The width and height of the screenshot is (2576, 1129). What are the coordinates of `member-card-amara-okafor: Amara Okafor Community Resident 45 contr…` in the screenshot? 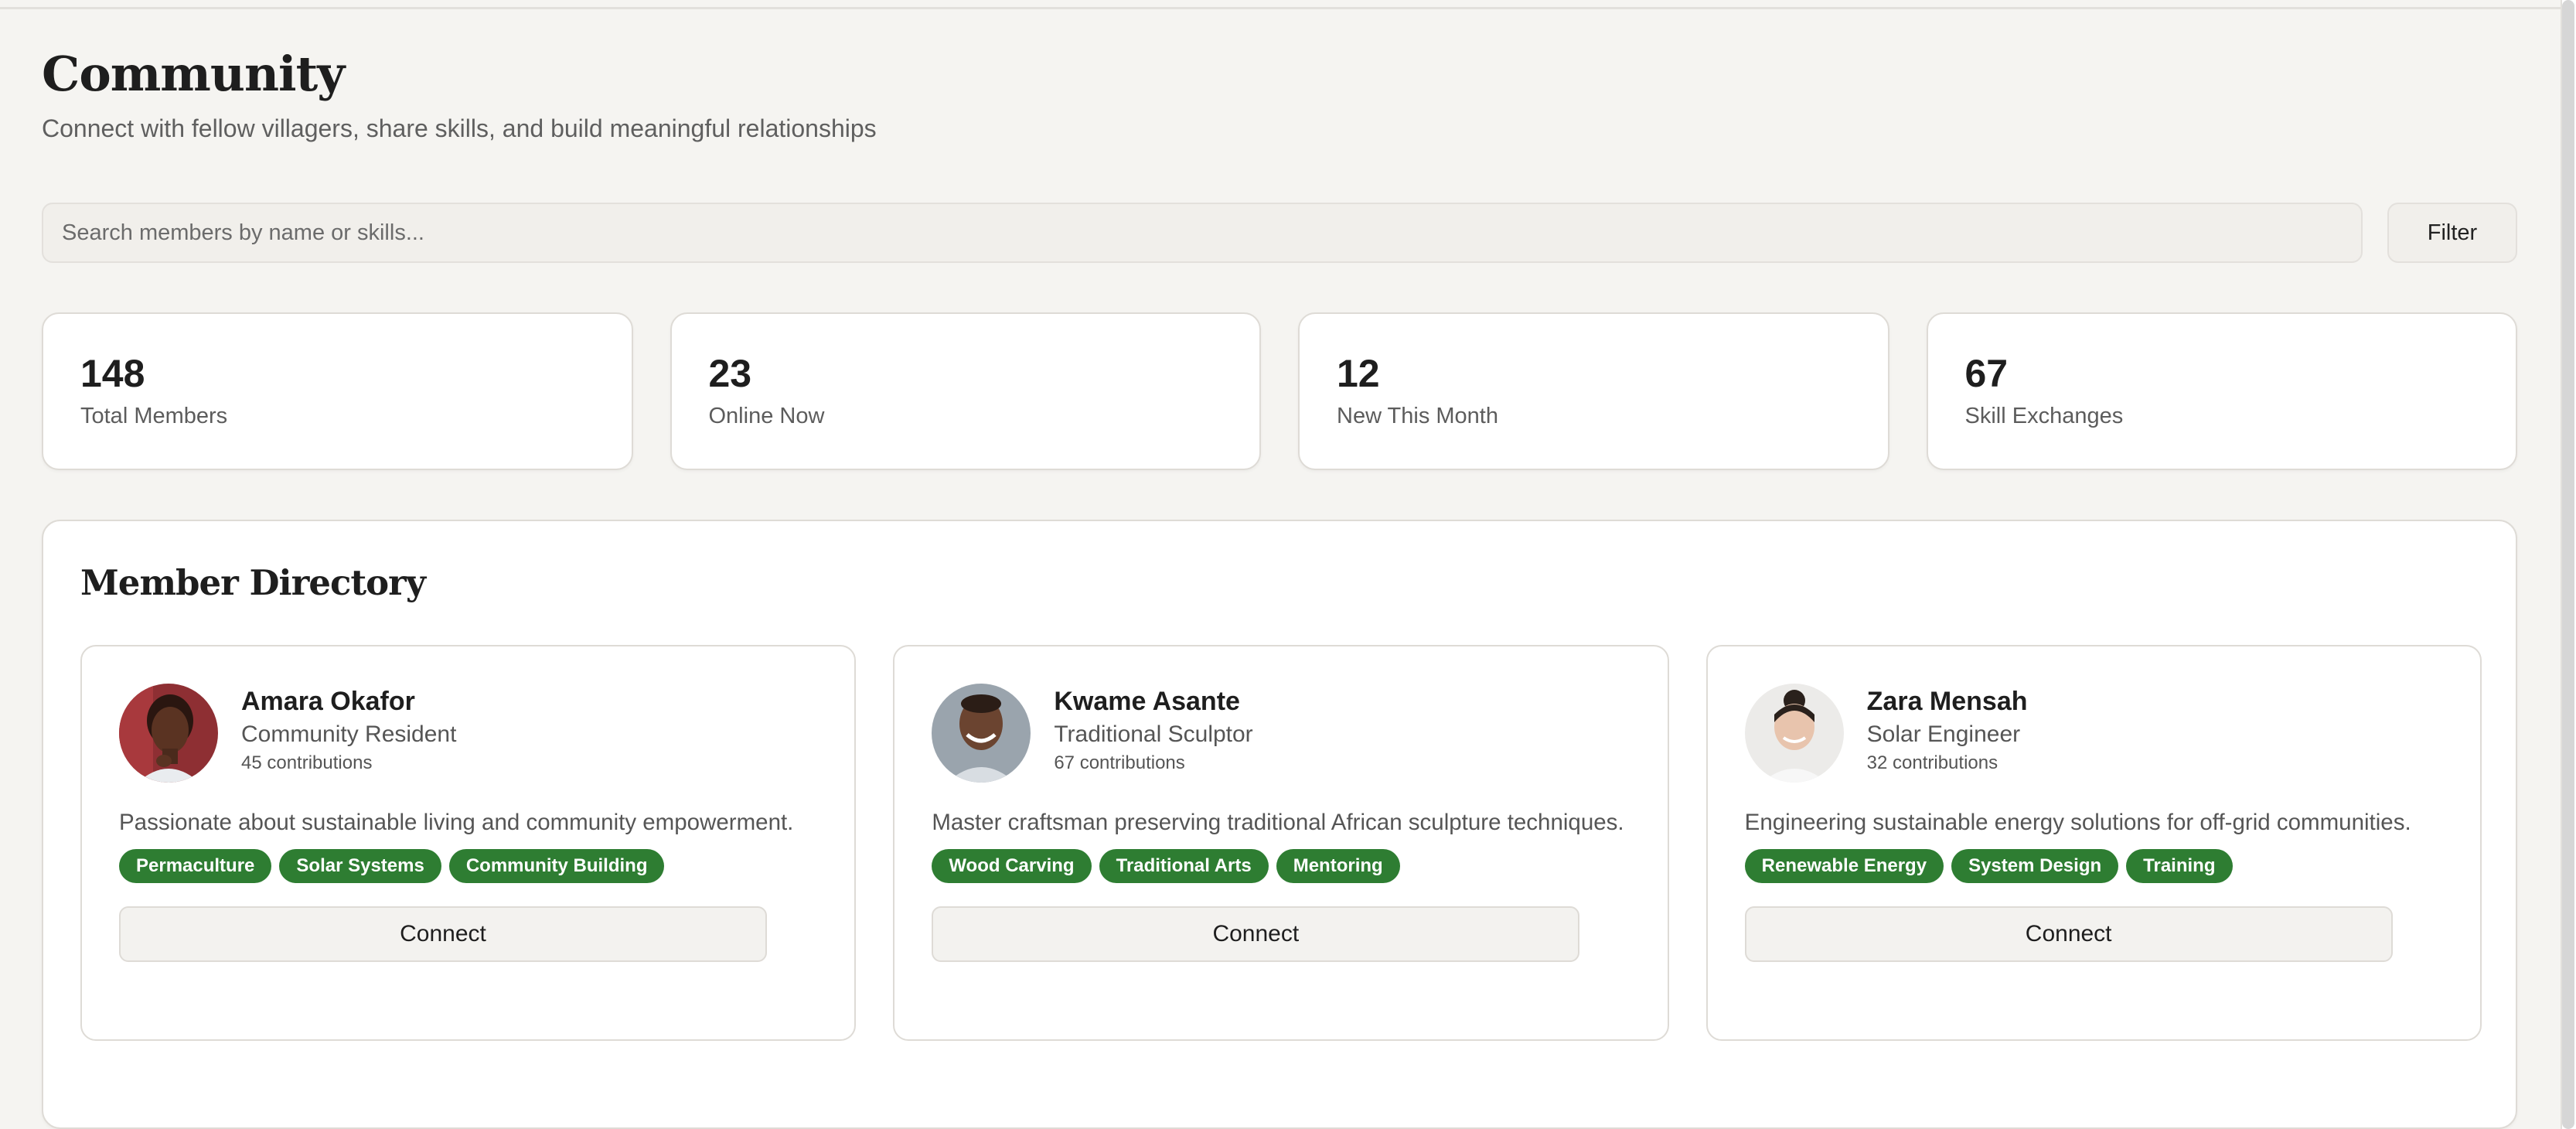 It's located at (468, 843).